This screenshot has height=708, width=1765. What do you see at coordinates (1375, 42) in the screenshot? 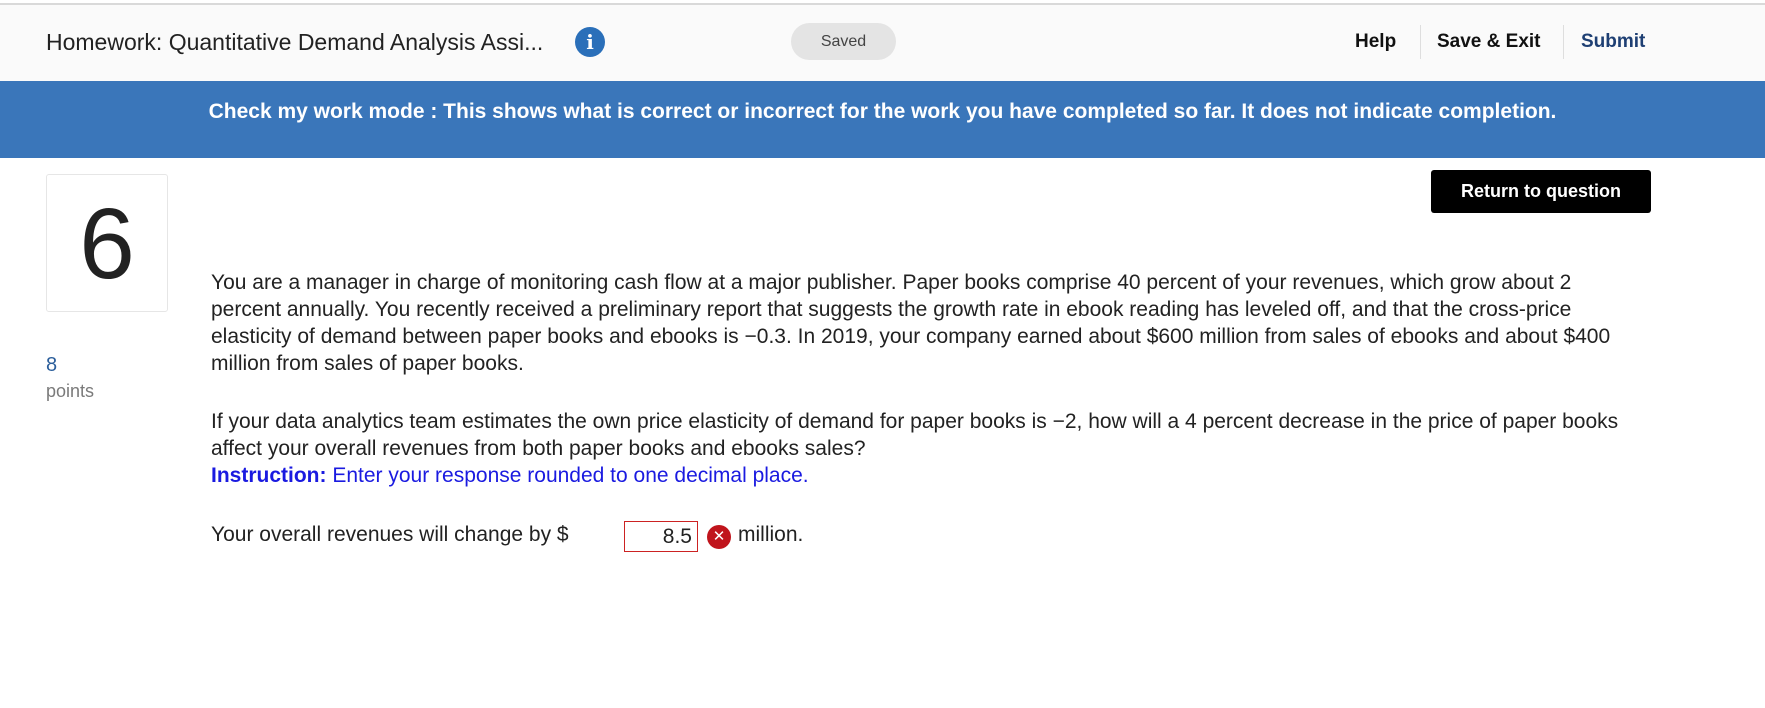
I see `help-button: Help` at bounding box center [1375, 42].